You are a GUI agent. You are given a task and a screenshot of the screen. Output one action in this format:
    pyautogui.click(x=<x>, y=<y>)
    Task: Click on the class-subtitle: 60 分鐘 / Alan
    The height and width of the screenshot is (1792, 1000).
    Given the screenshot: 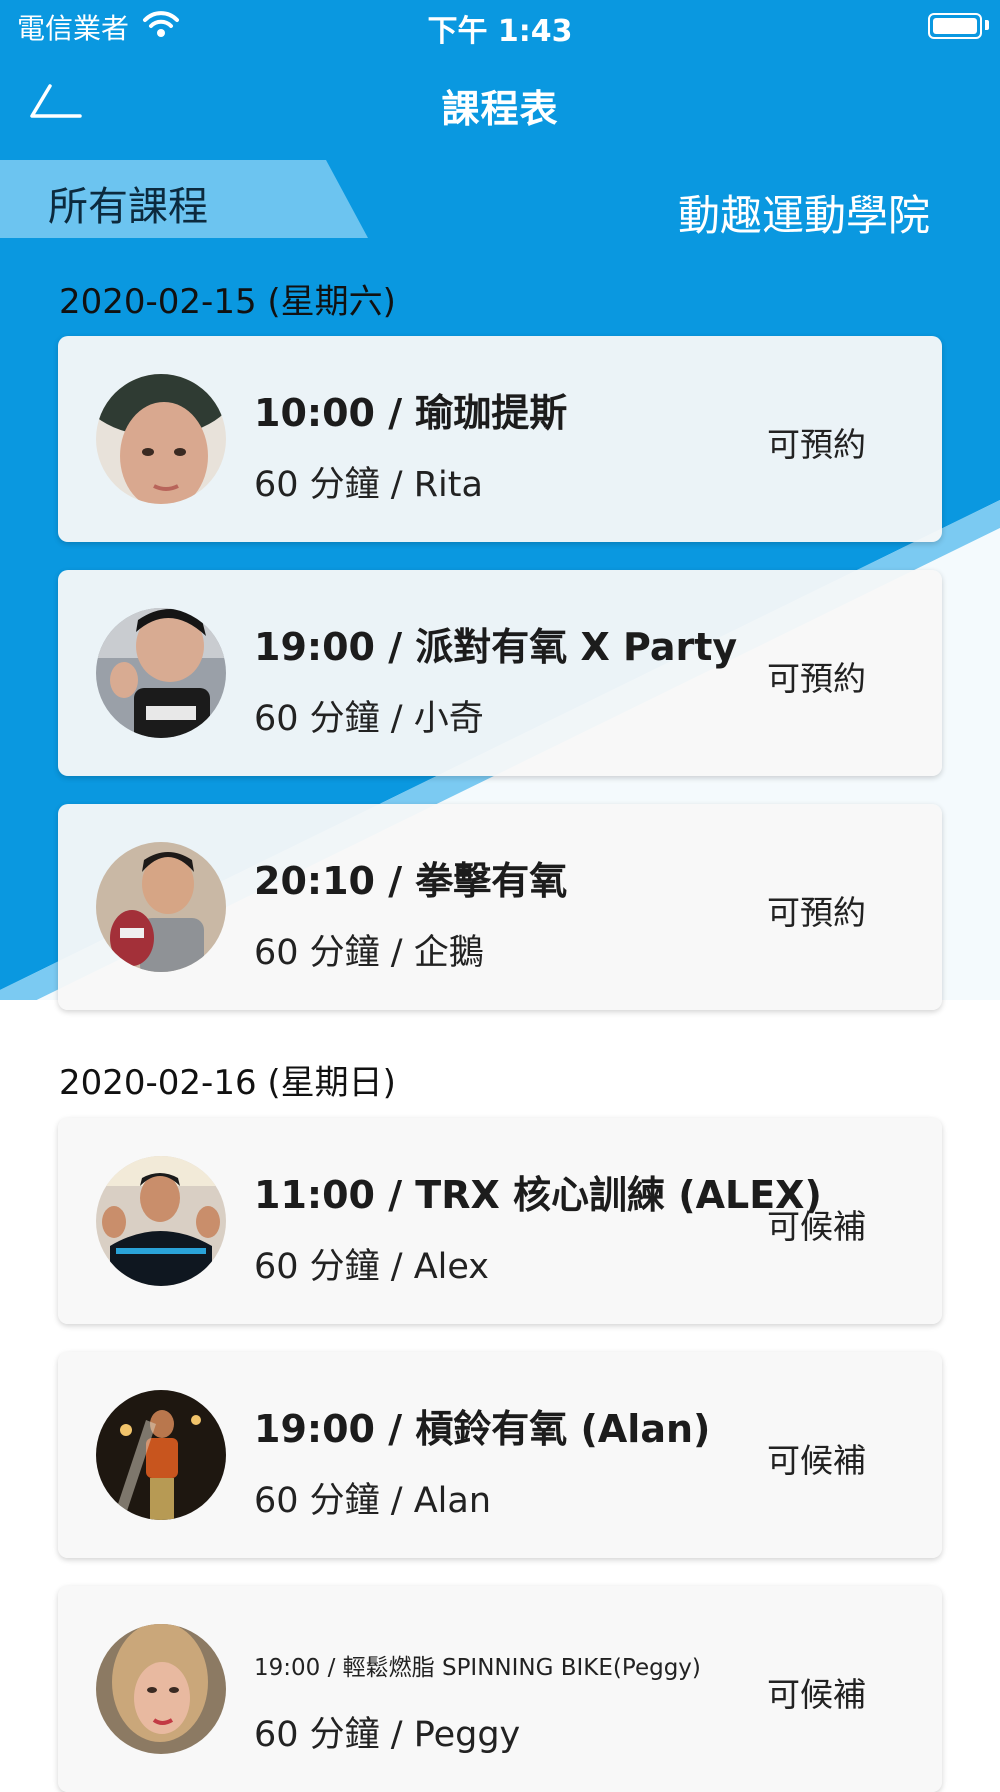 What is the action you would take?
    pyautogui.click(x=373, y=1501)
    